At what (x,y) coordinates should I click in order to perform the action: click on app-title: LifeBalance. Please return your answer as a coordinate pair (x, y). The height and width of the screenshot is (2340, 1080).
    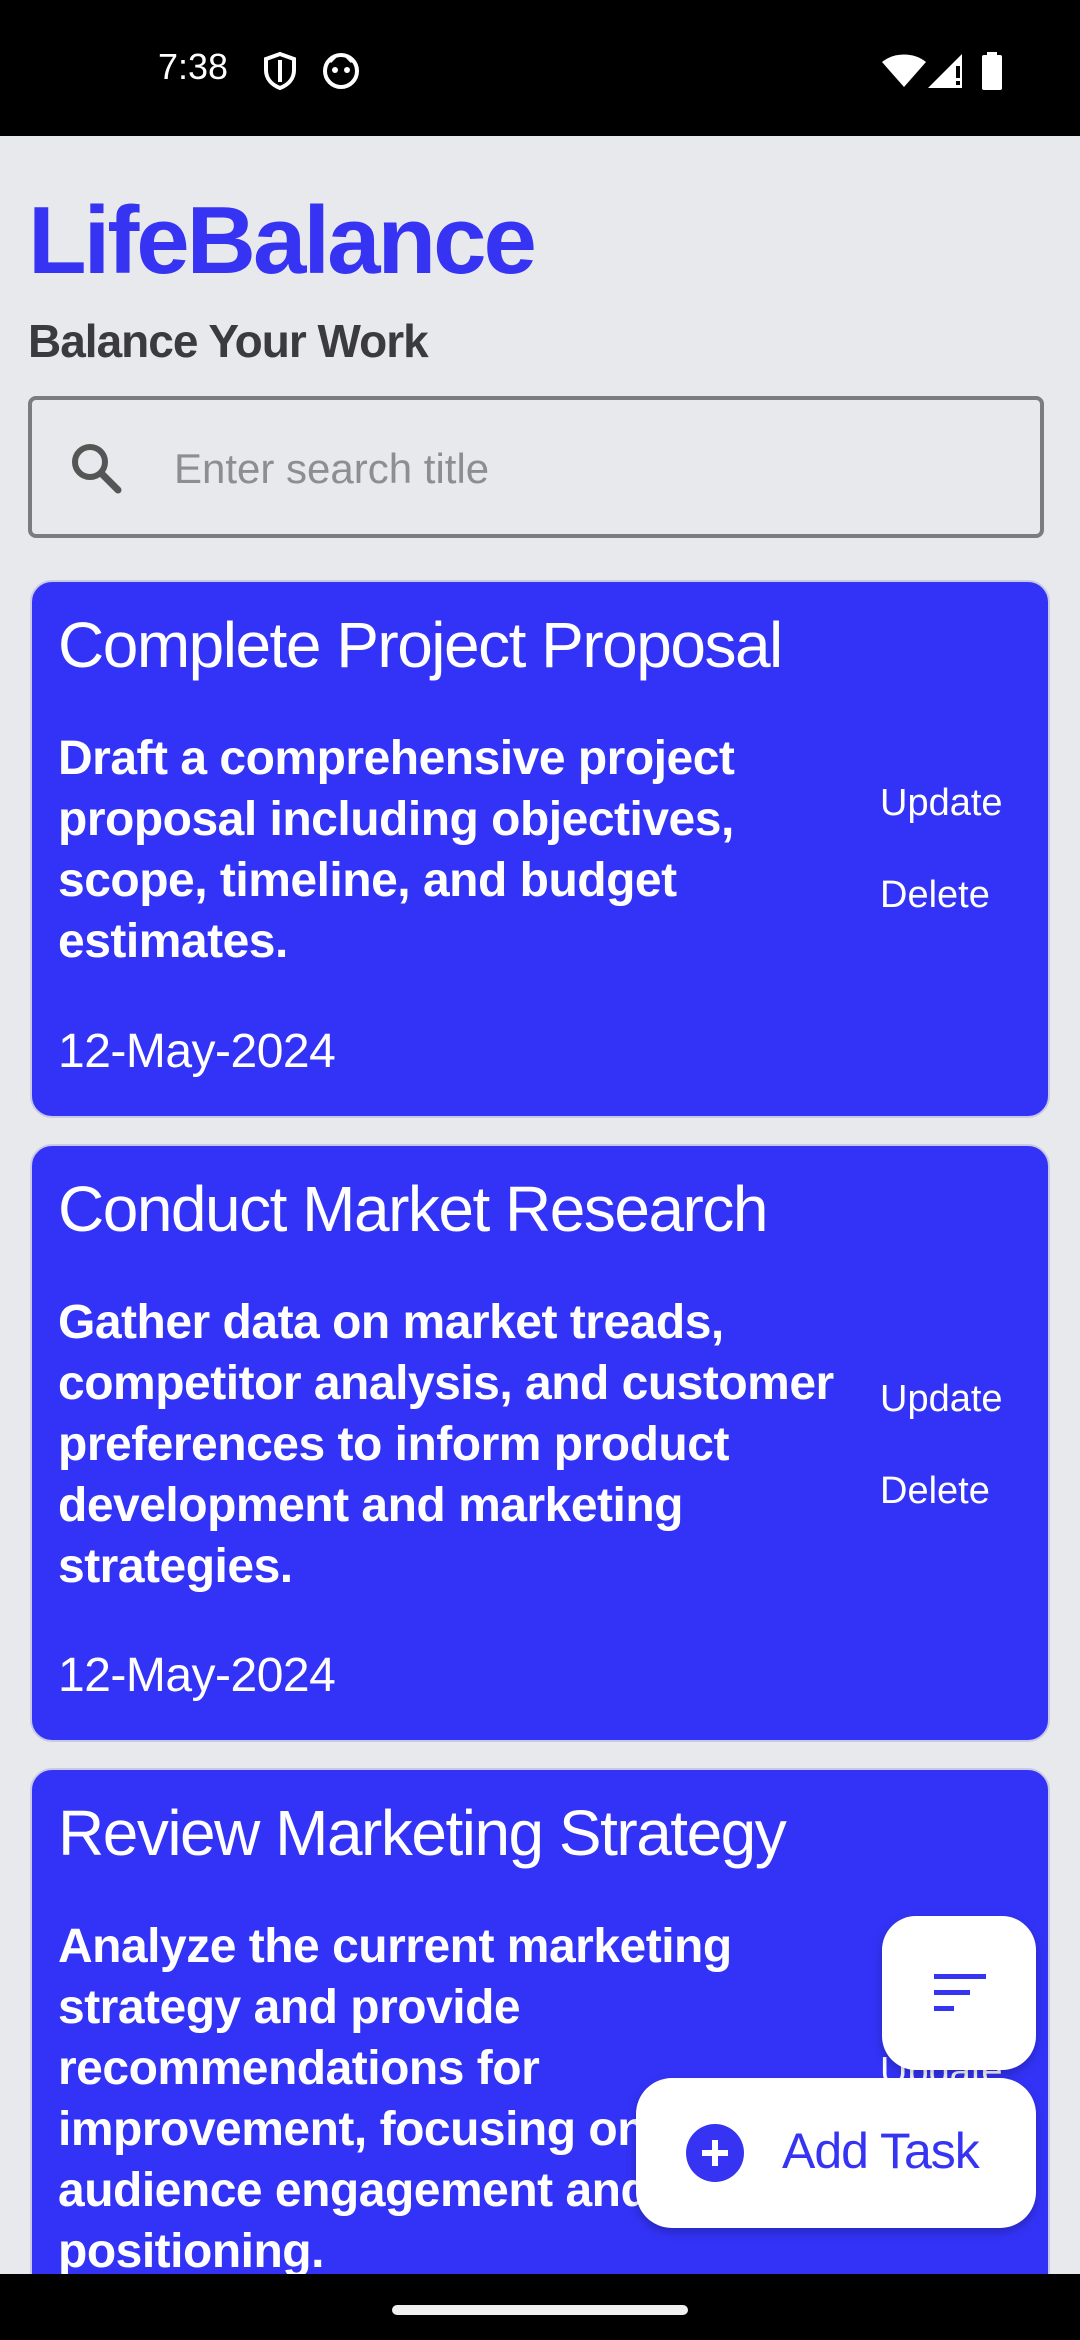
    Looking at the image, I should click on (282, 240).